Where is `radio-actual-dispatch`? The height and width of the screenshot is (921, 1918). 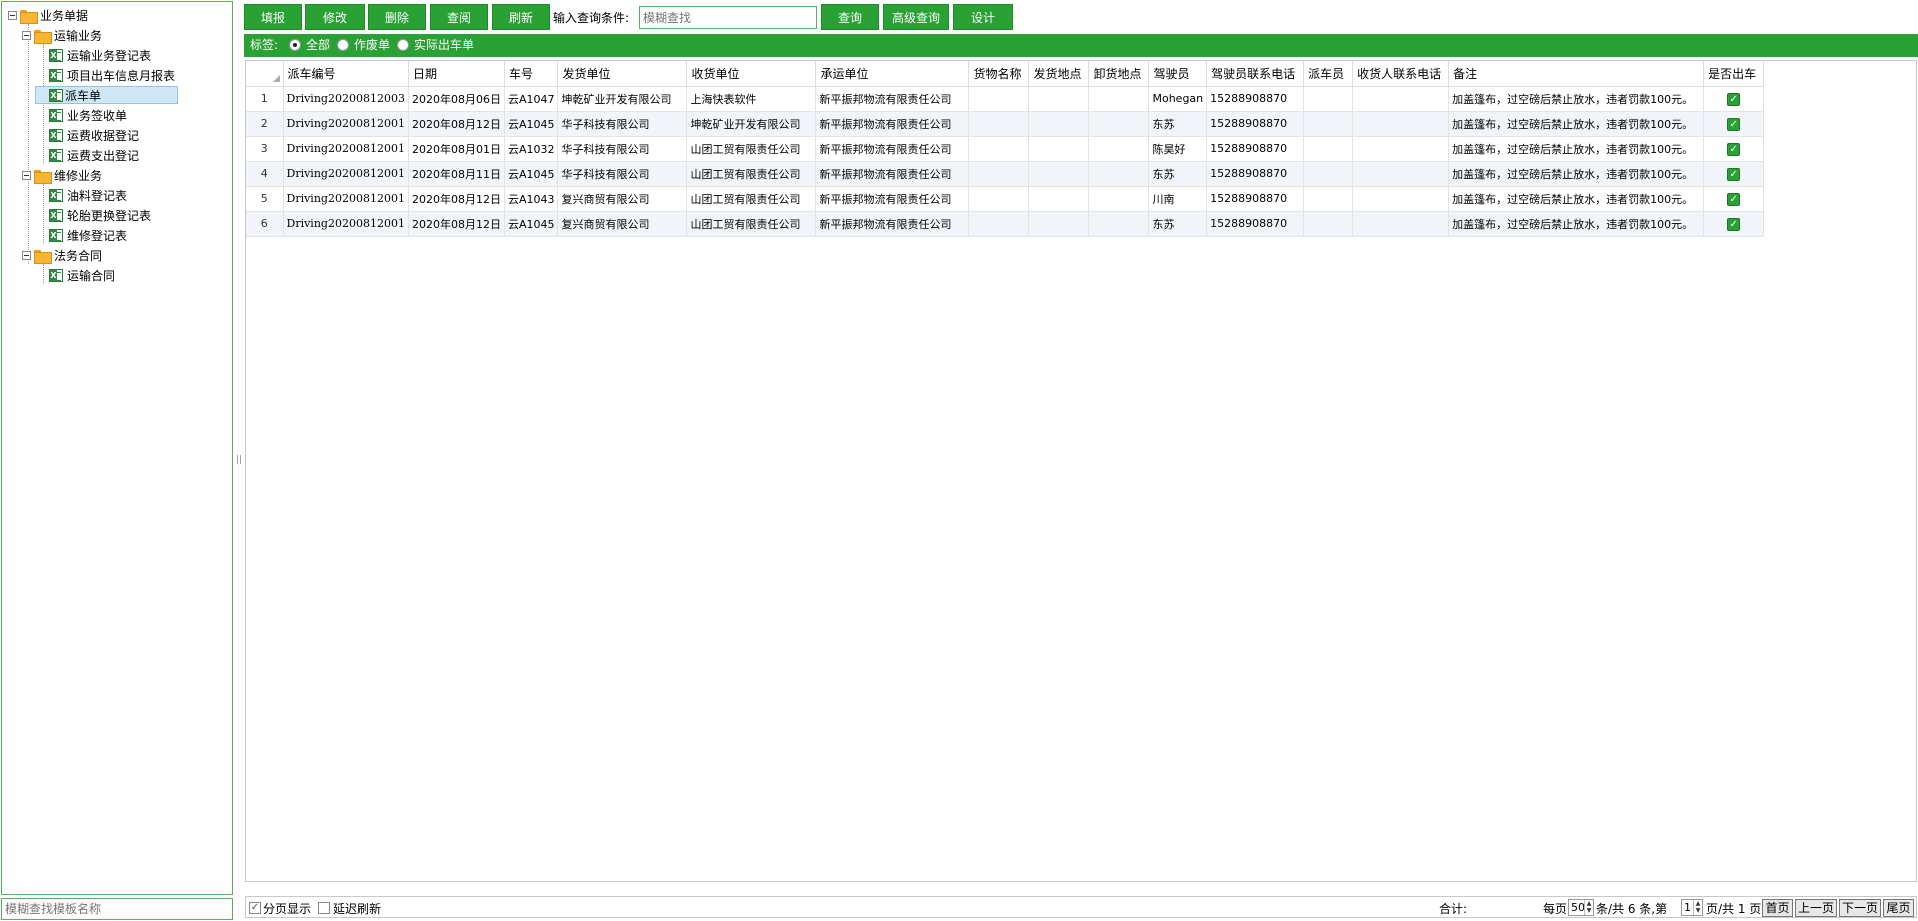 radio-actual-dispatch is located at coordinates (403, 45).